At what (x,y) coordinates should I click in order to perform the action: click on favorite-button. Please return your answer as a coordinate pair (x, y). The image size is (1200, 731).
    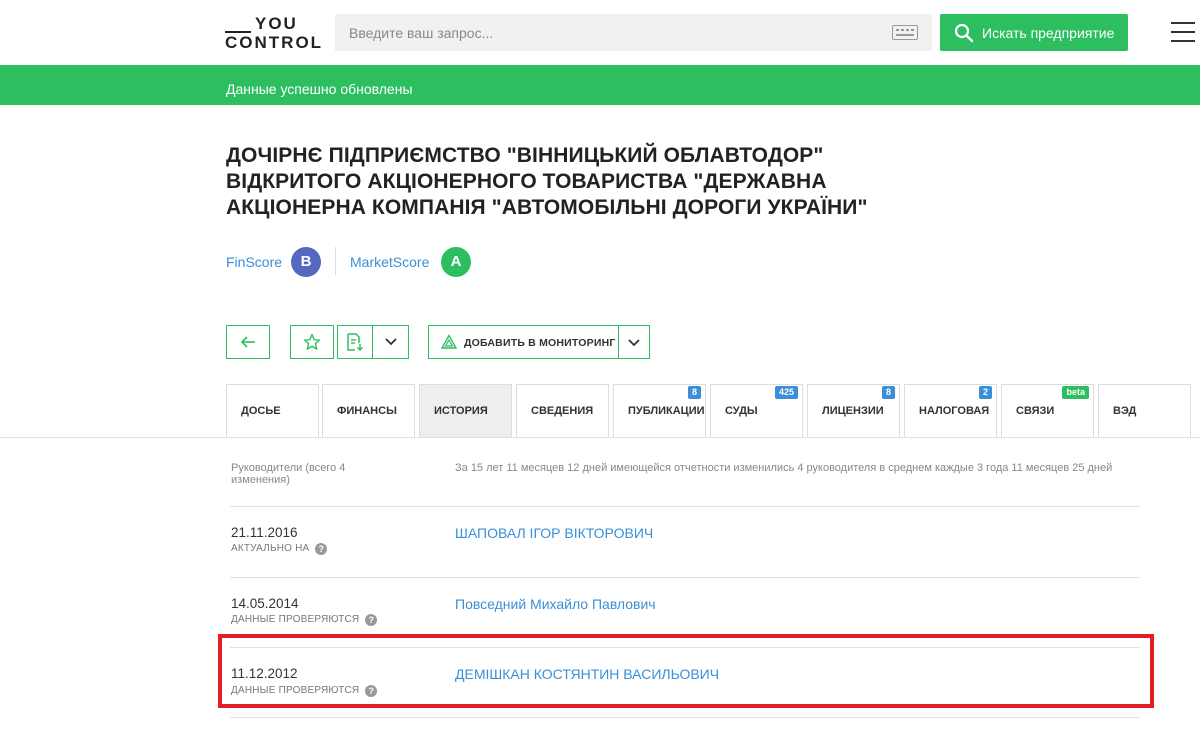
    Looking at the image, I should click on (312, 342).